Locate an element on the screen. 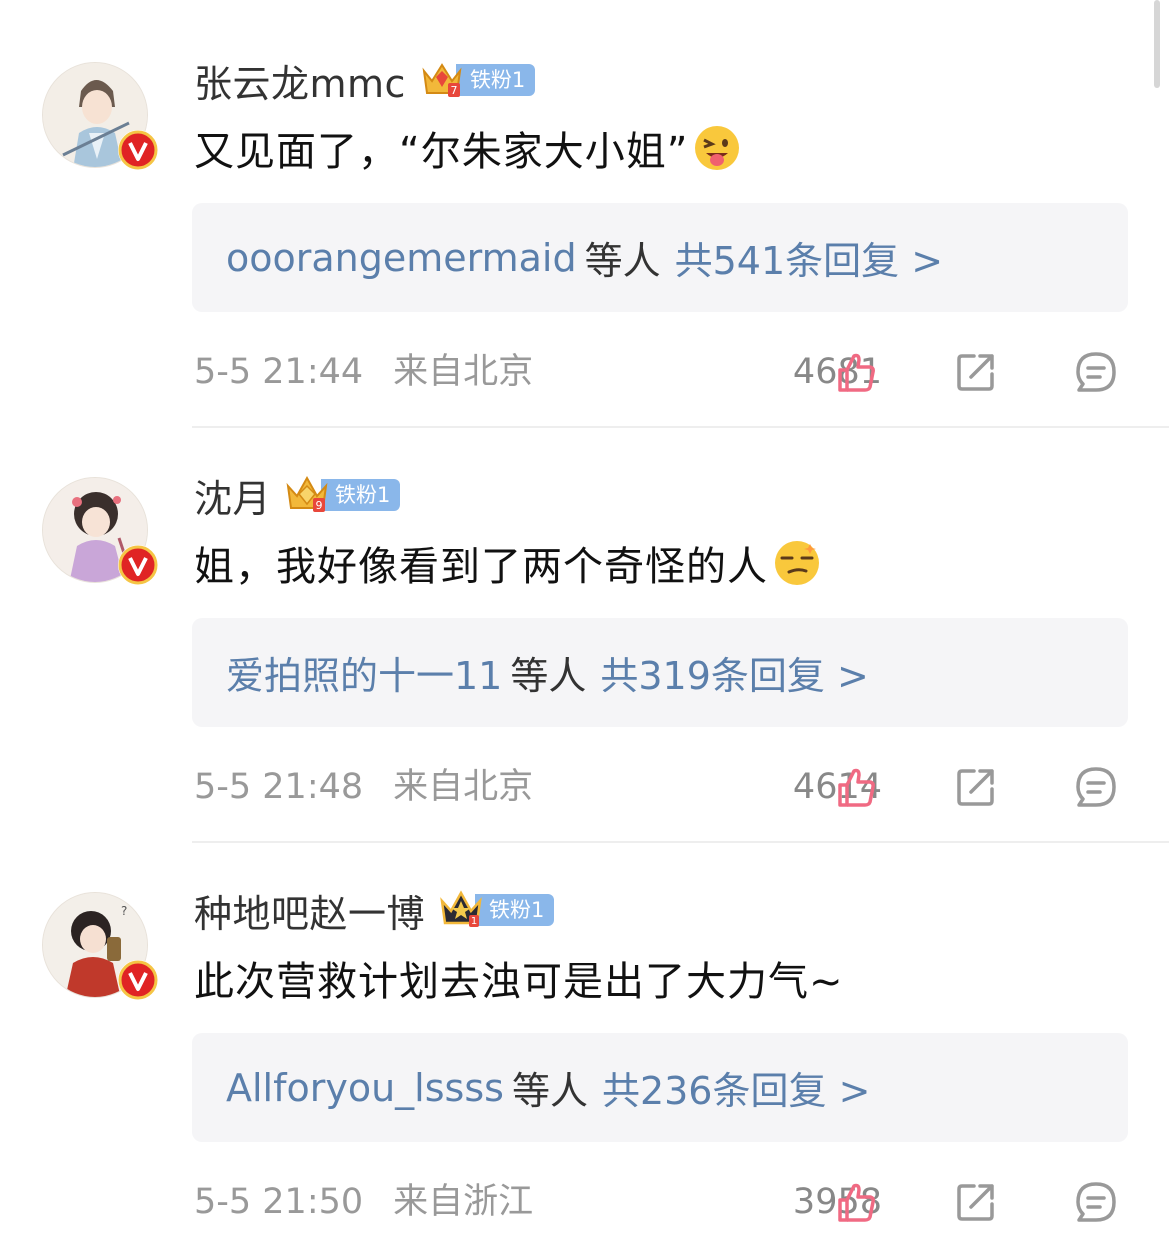 The width and height of the screenshot is (1169, 1258). comment-text-content: 又见面了，“尔朱家大小姐” is located at coordinates (441, 152).